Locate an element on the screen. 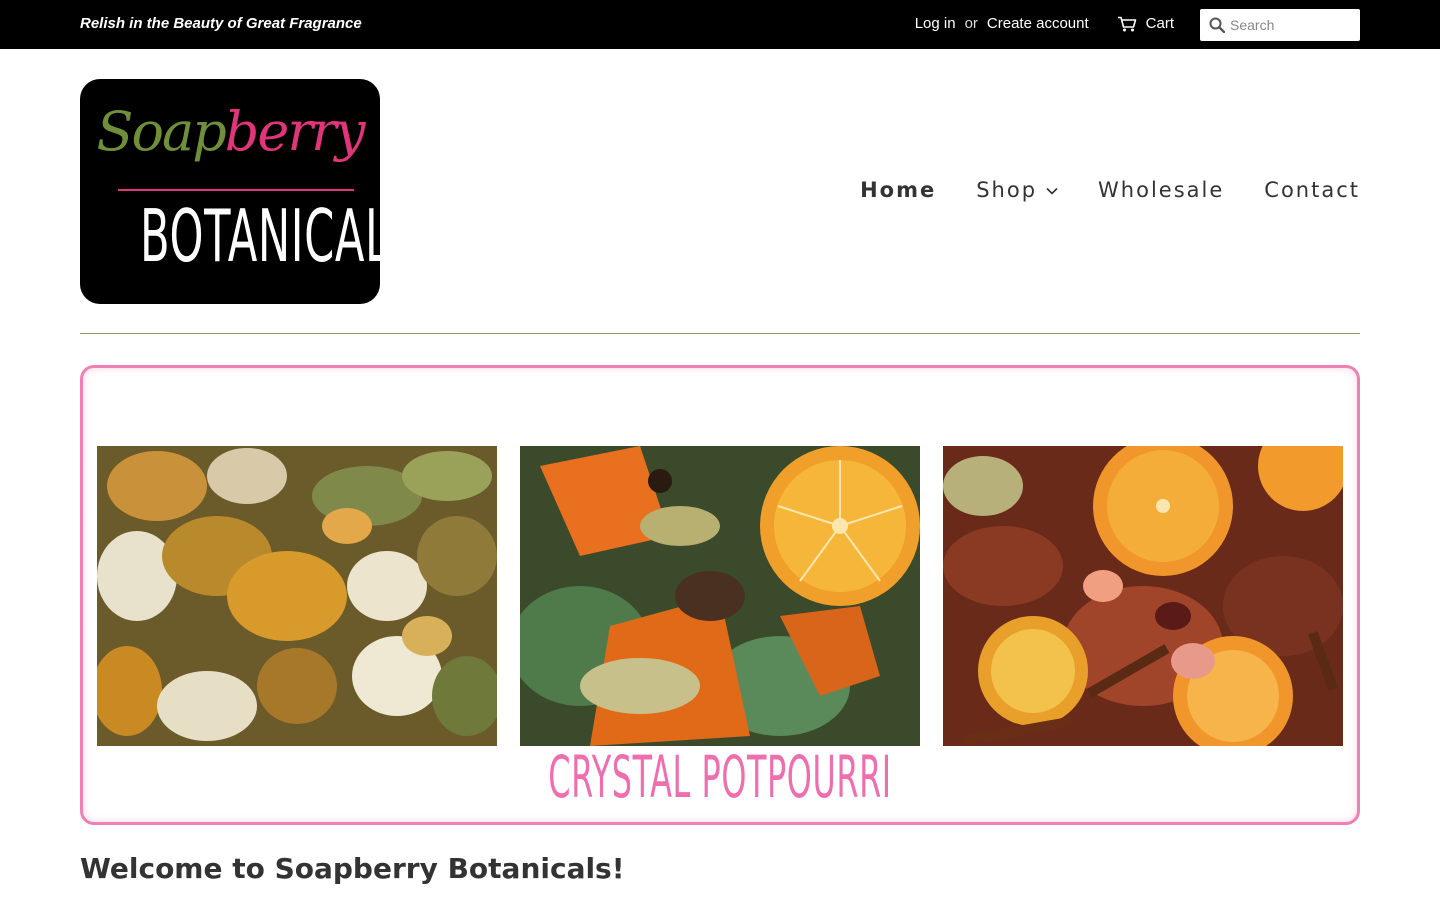 The image size is (1440, 900). account-links: Log in or Create account Cart is located at coordinates (1044, 23).